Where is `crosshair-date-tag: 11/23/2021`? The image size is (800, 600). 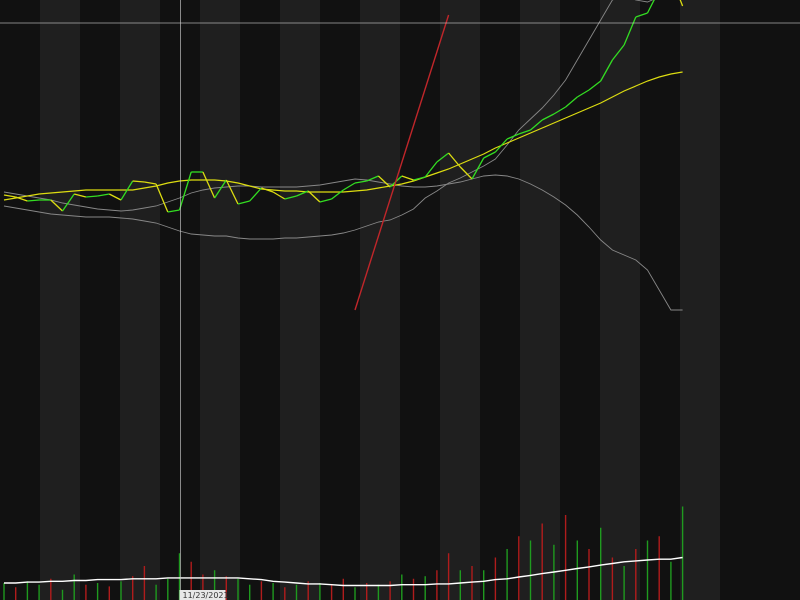 crosshair-date-tag: 11/23/2021 is located at coordinates (204, 595).